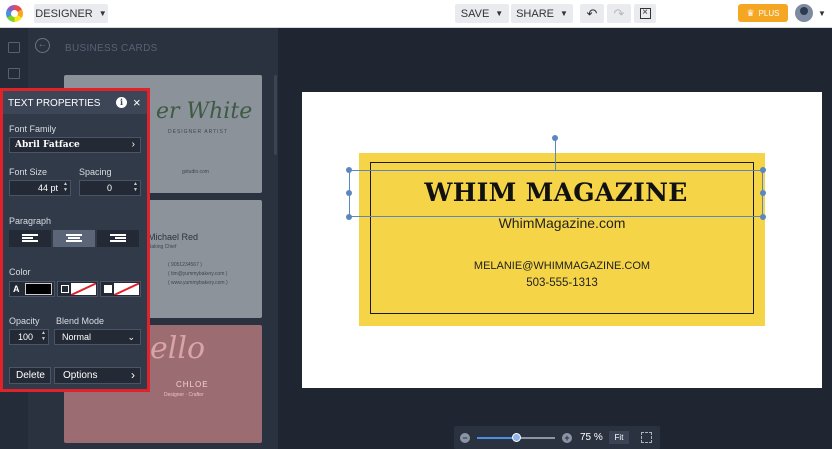 This screenshot has height=449, width=832. Describe the element at coordinates (646, 437) in the screenshot. I see `fullscreen-icon` at that location.